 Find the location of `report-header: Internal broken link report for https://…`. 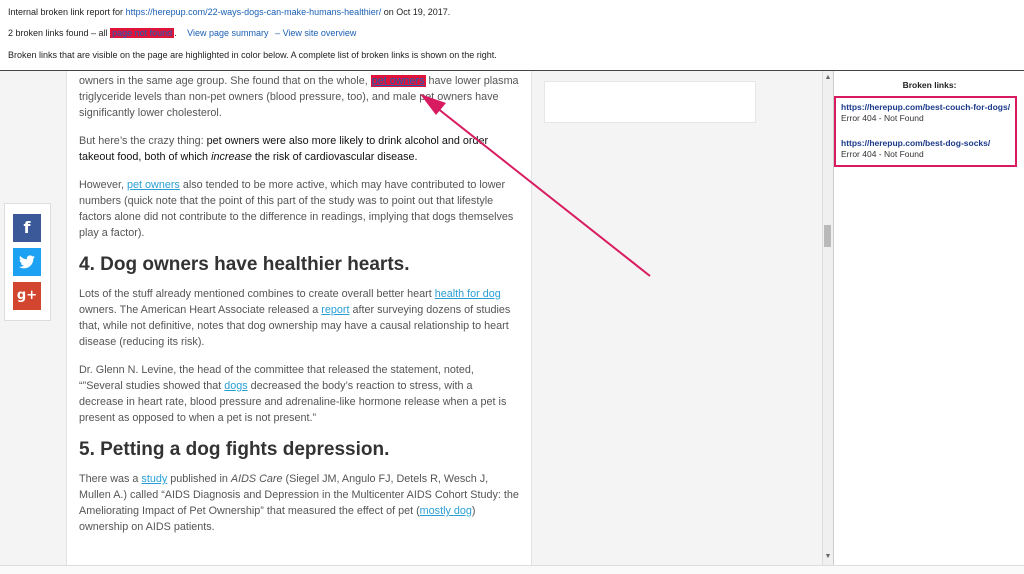

report-header: Internal broken link report for https://… is located at coordinates (512, 35).